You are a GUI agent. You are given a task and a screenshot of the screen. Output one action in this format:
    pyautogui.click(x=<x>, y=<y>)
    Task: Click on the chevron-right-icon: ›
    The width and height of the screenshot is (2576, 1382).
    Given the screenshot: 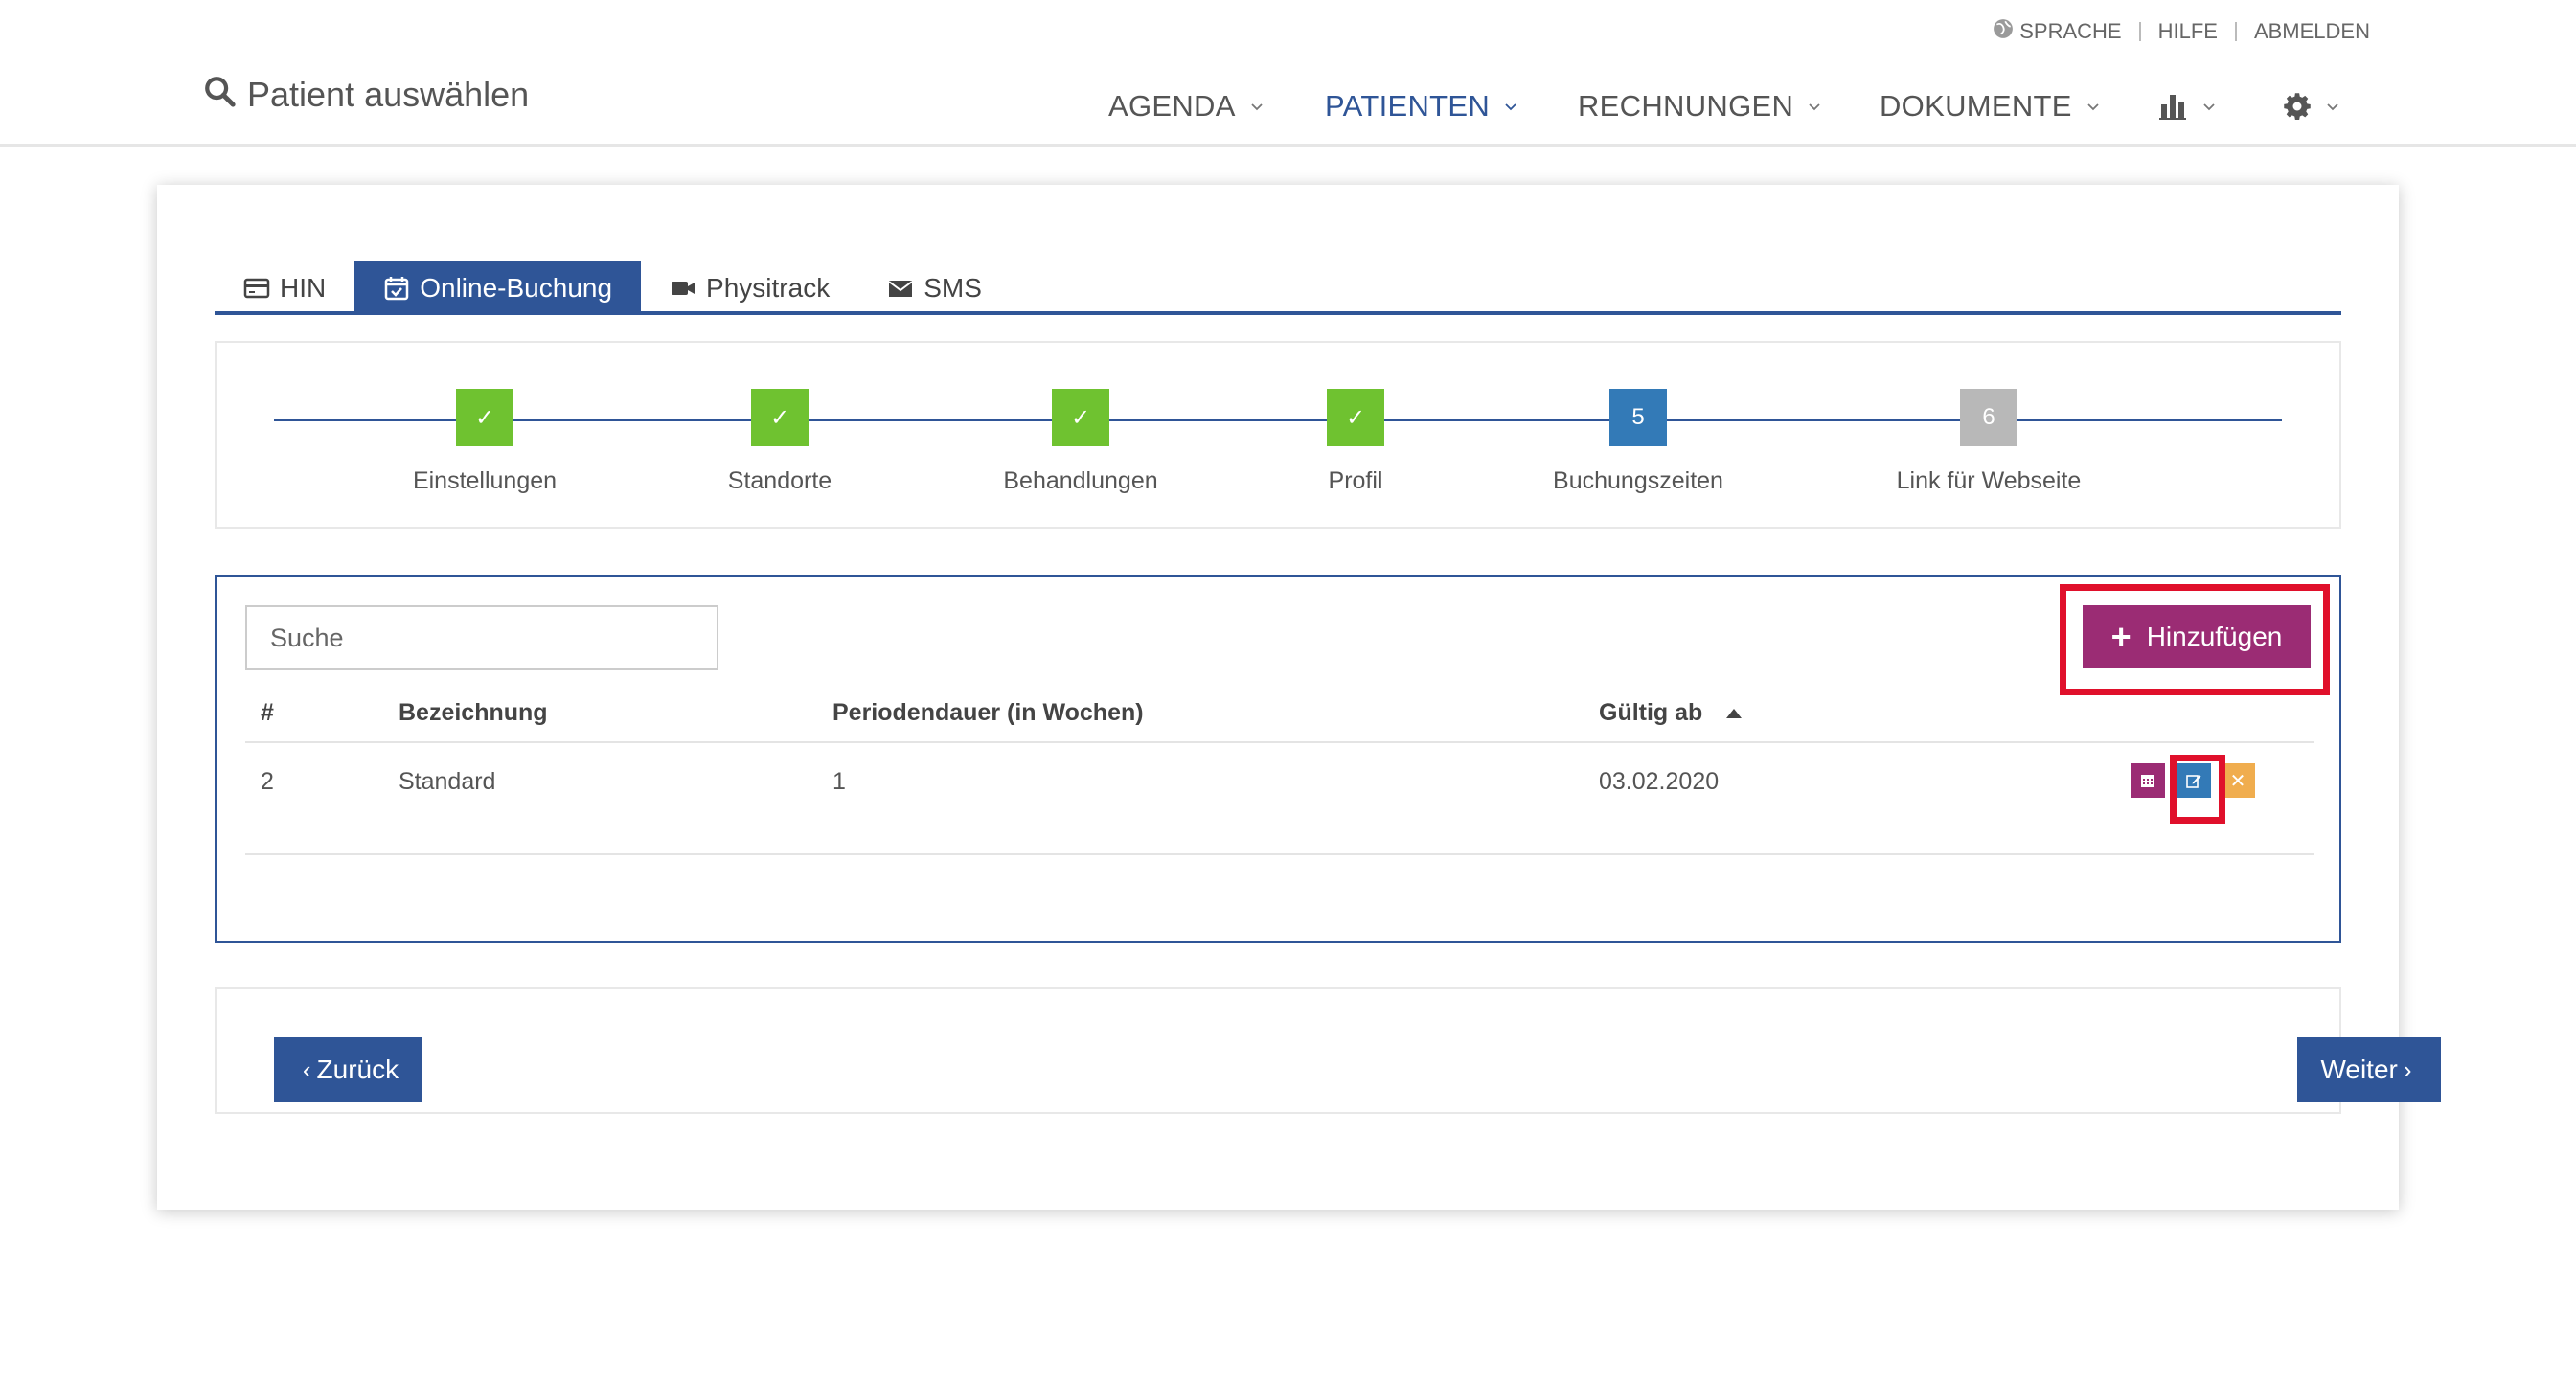 What is the action you would take?
    pyautogui.click(x=2407, y=1069)
    